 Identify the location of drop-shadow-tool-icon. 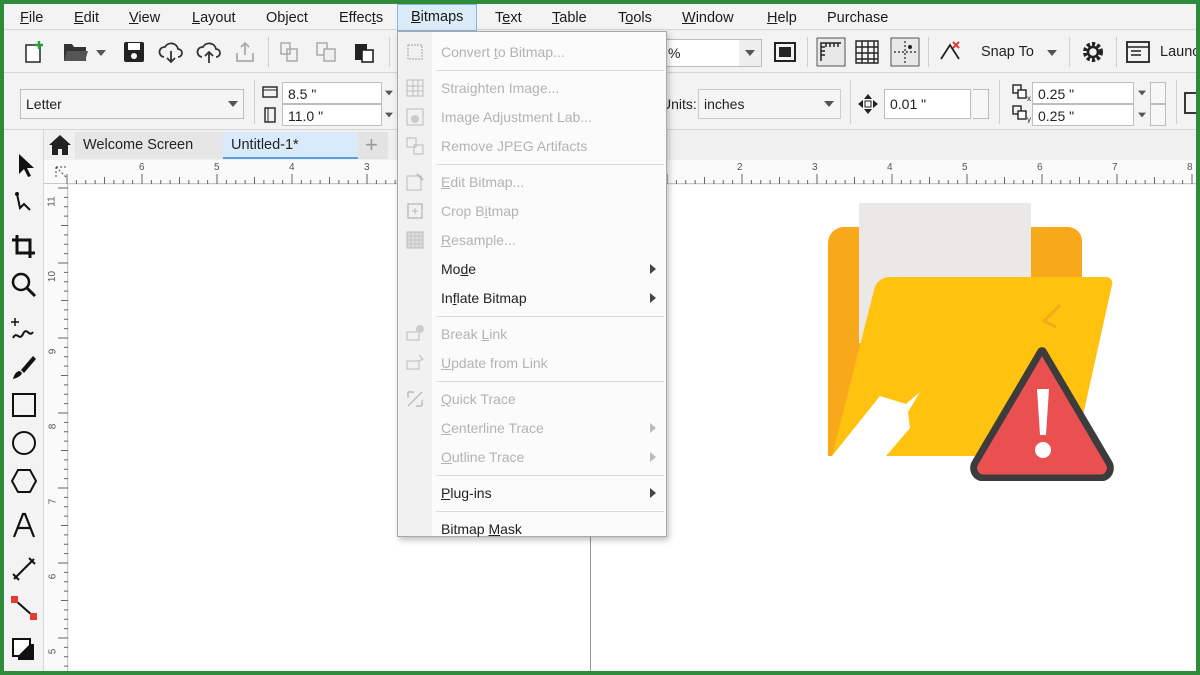
(24, 650).